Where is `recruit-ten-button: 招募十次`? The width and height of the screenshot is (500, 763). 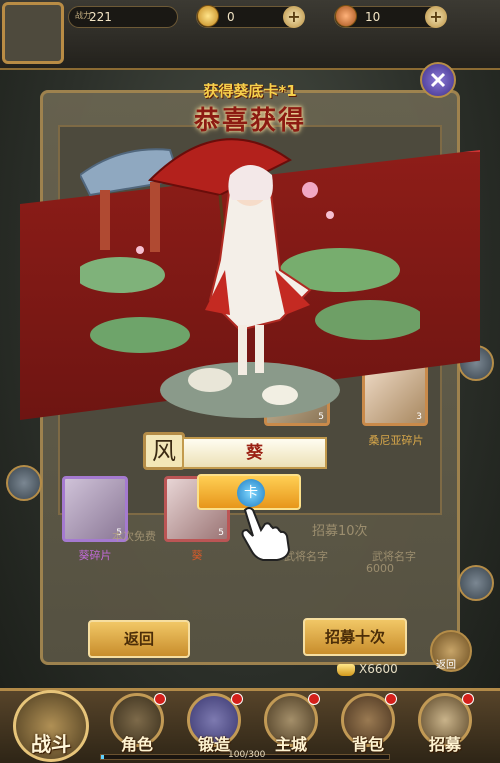
recruit-ten-button: 招募十次 is located at coordinates (355, 637).